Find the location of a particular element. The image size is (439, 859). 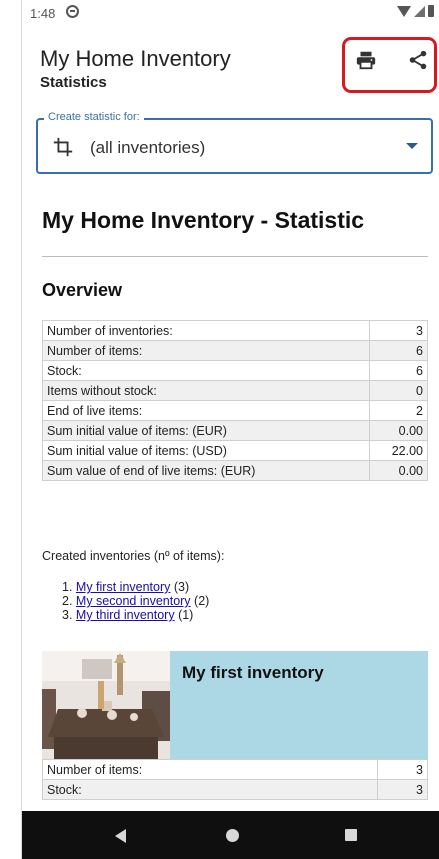

navigation-bar is located at coordinates (230, 835).